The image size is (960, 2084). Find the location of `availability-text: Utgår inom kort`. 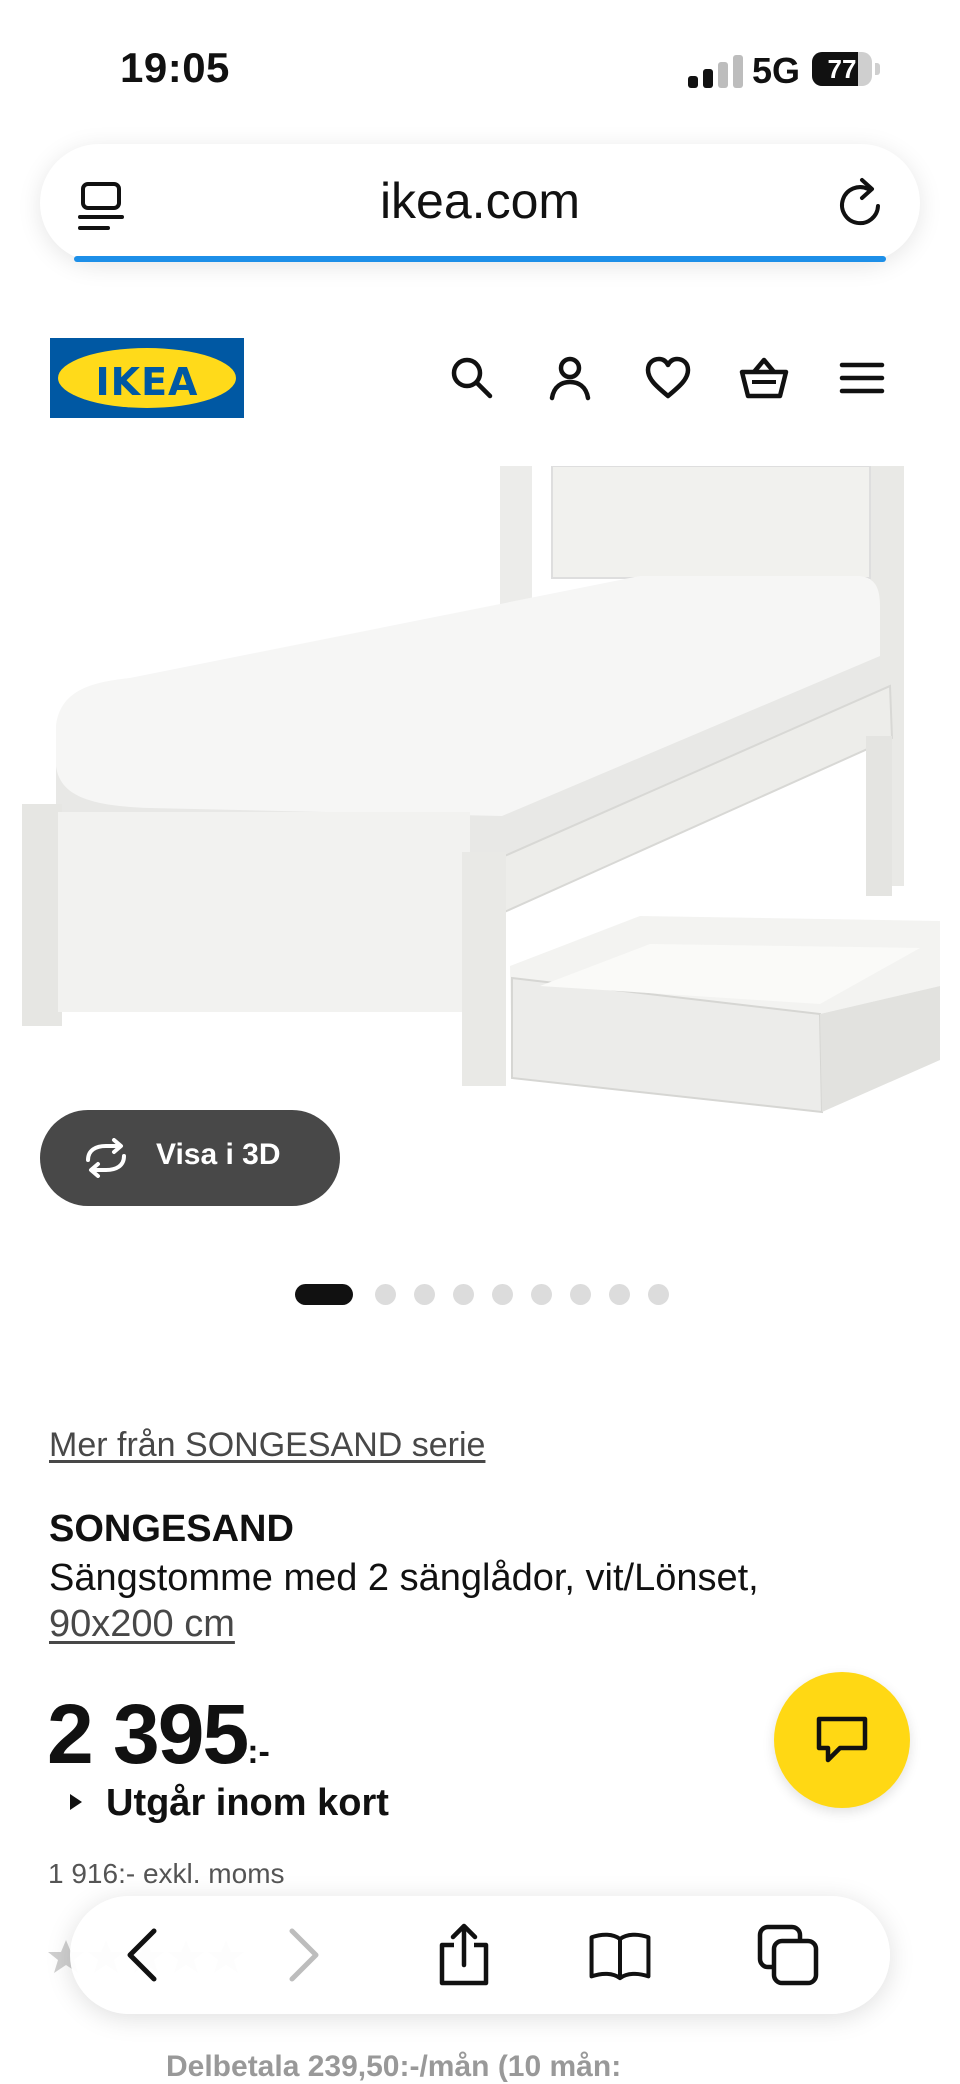

availability-text: Utgår inom kort is located at coordinates (247, 1803).